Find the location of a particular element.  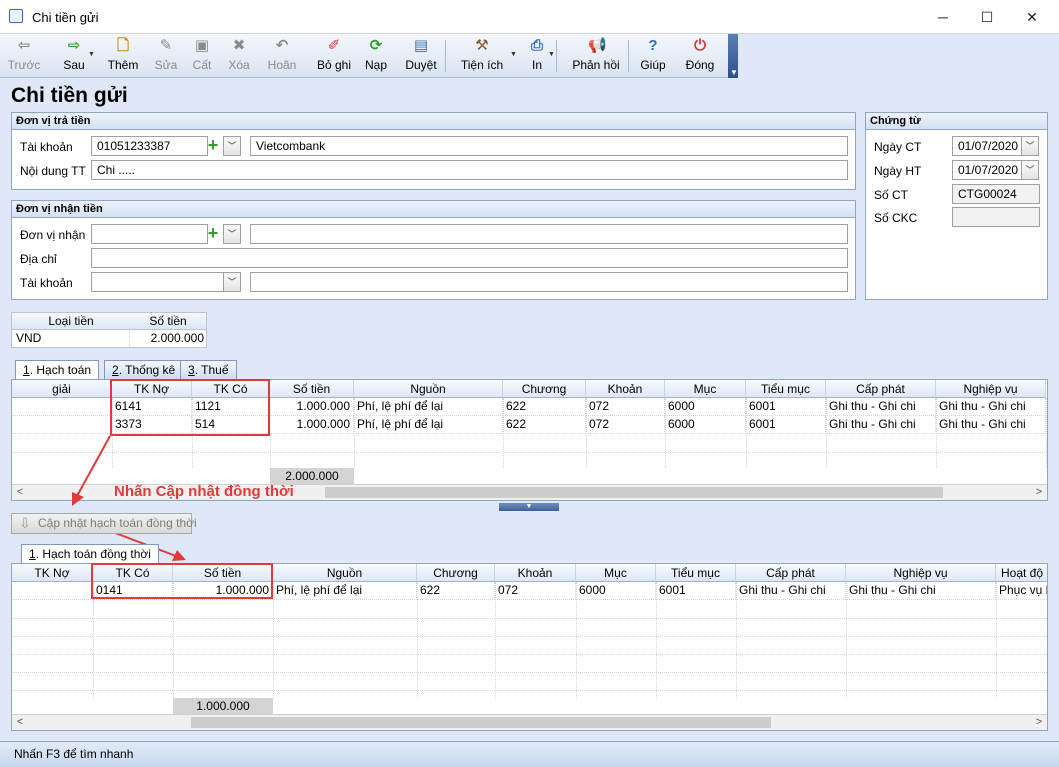

payer-account-dropdown: ﹀ is located at coordinates (232, 146).